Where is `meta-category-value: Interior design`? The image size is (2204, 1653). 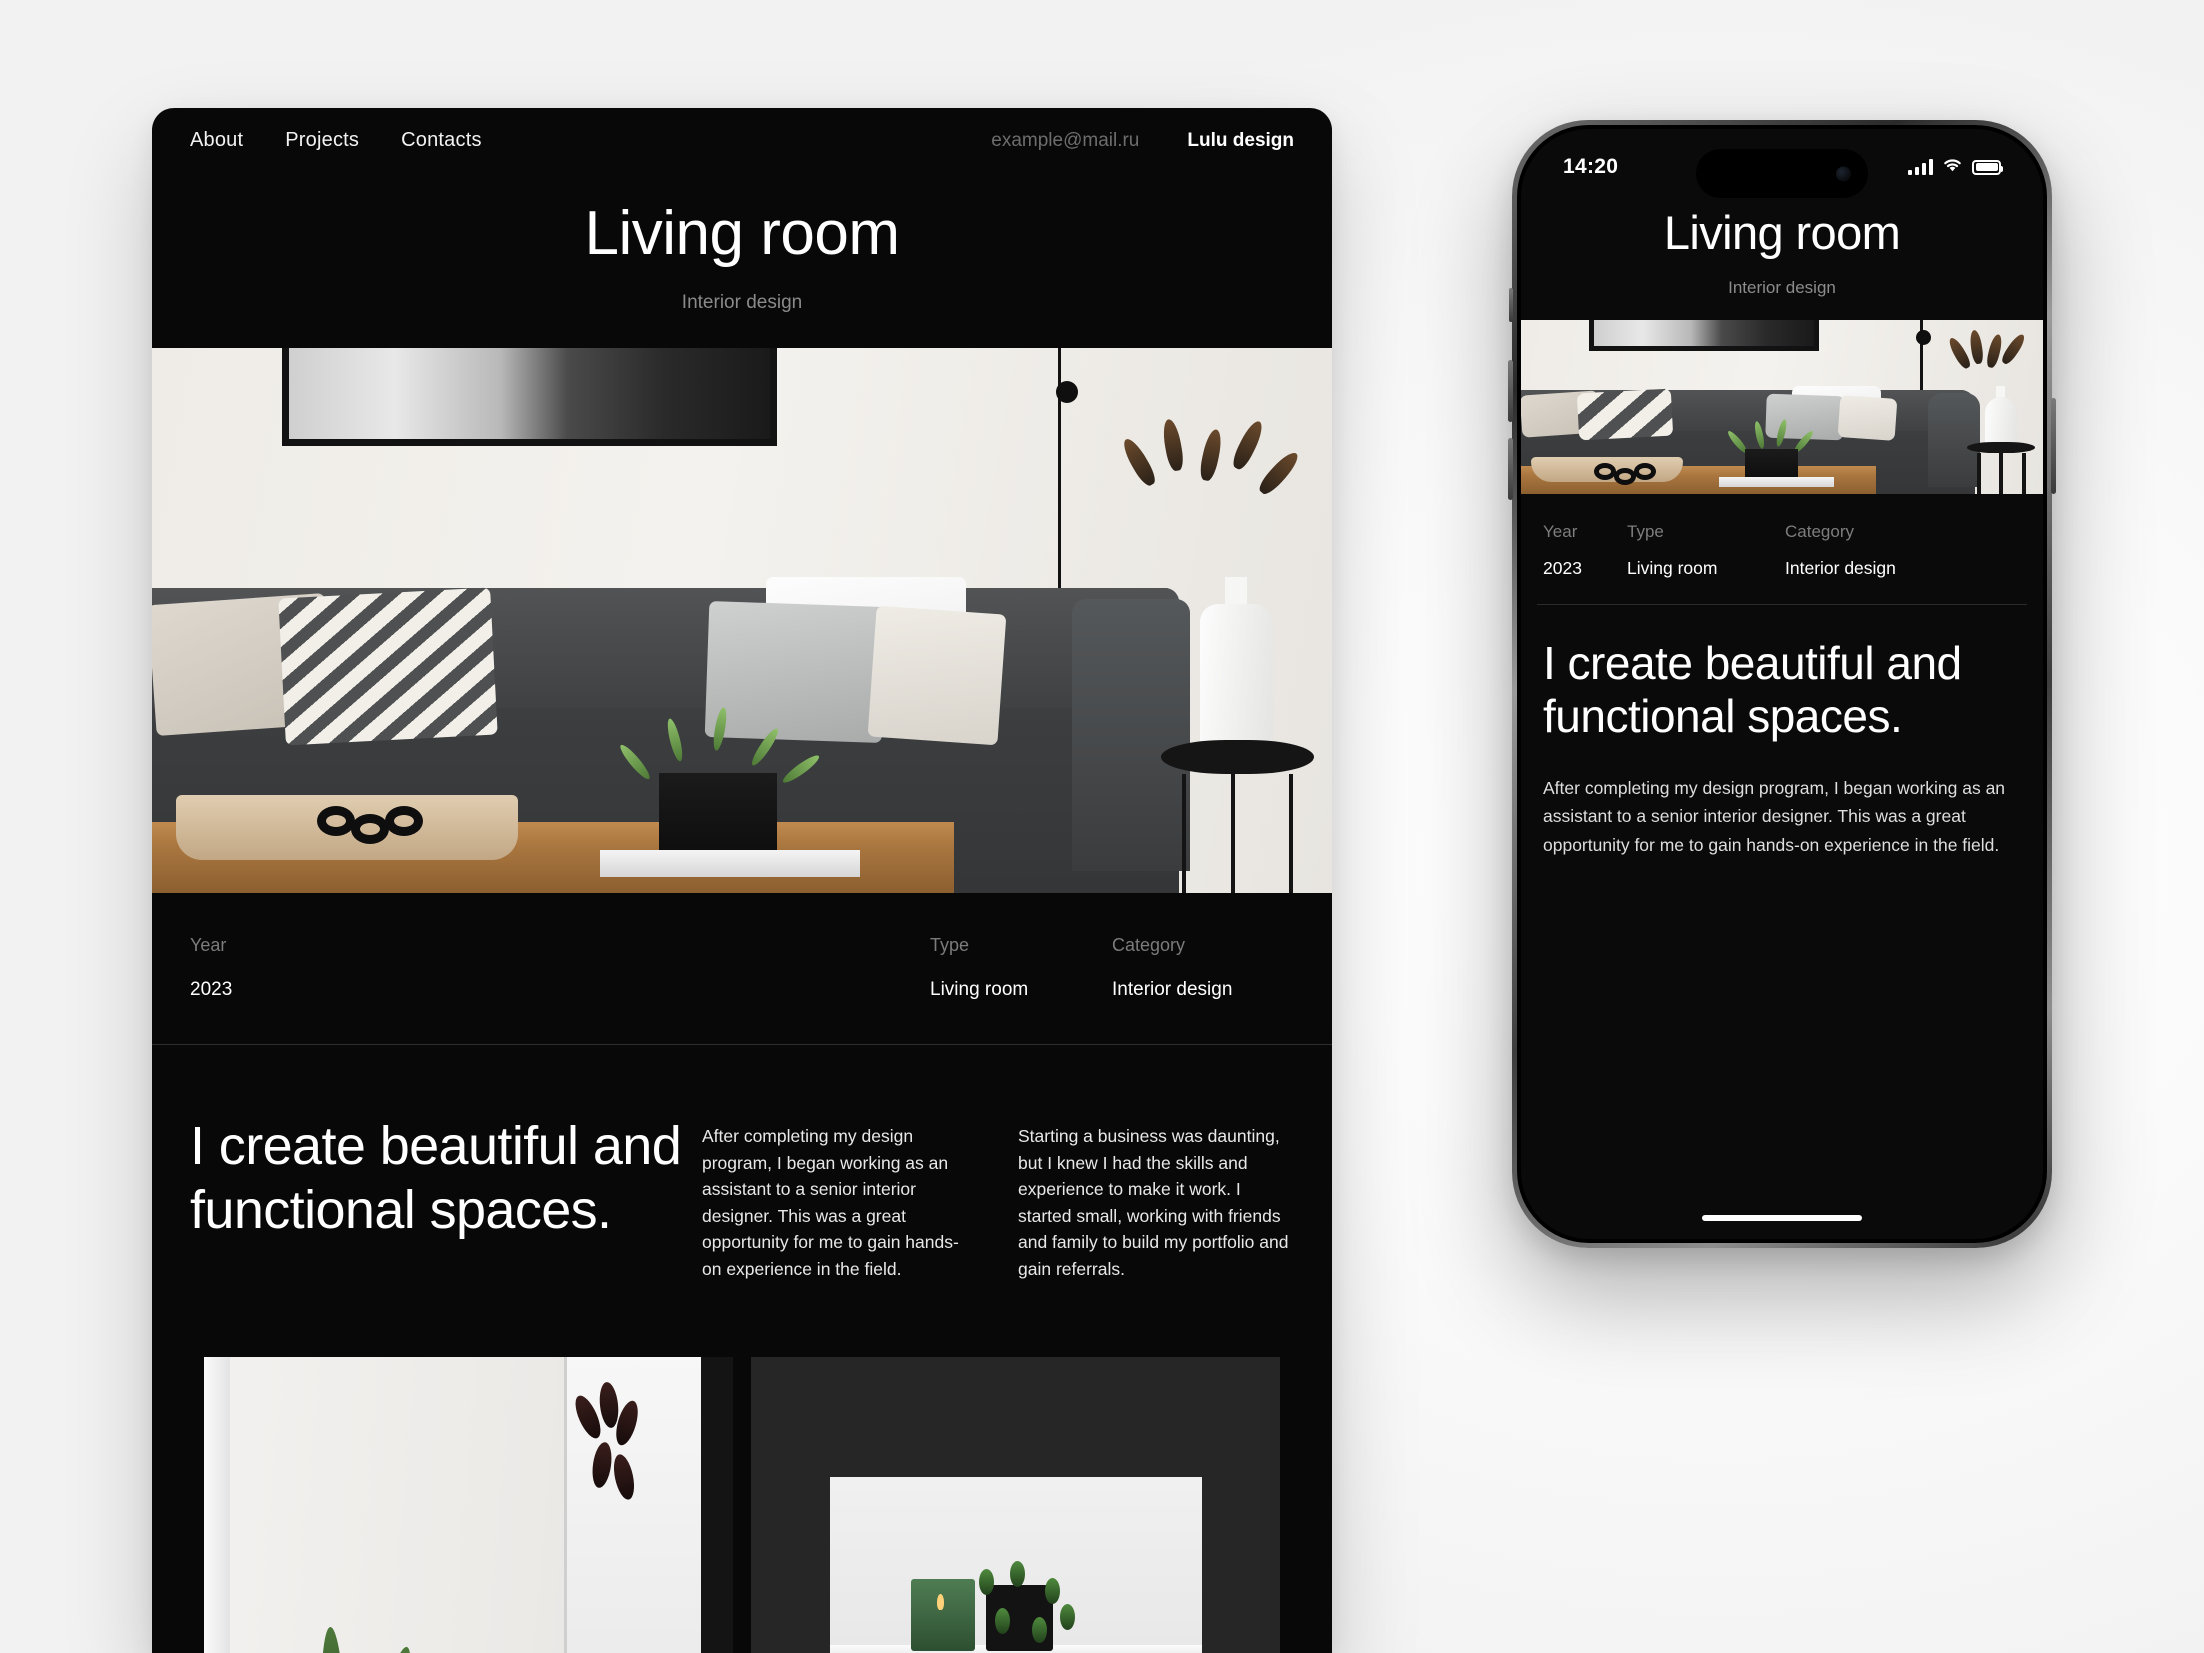
meta-category-value: Interior design is located at coordinates (1172, 990).